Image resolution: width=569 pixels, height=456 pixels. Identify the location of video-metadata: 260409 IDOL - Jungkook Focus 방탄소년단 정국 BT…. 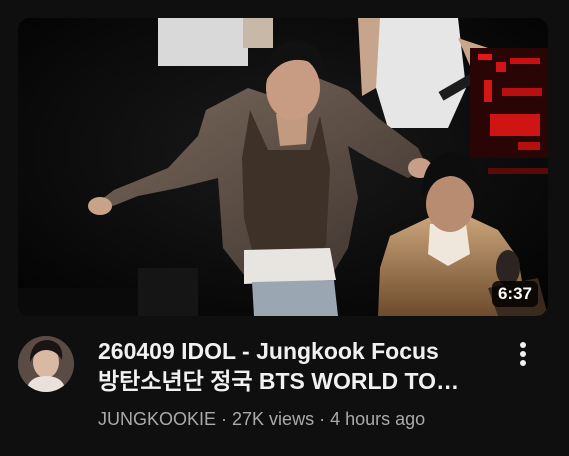
(298, 383).